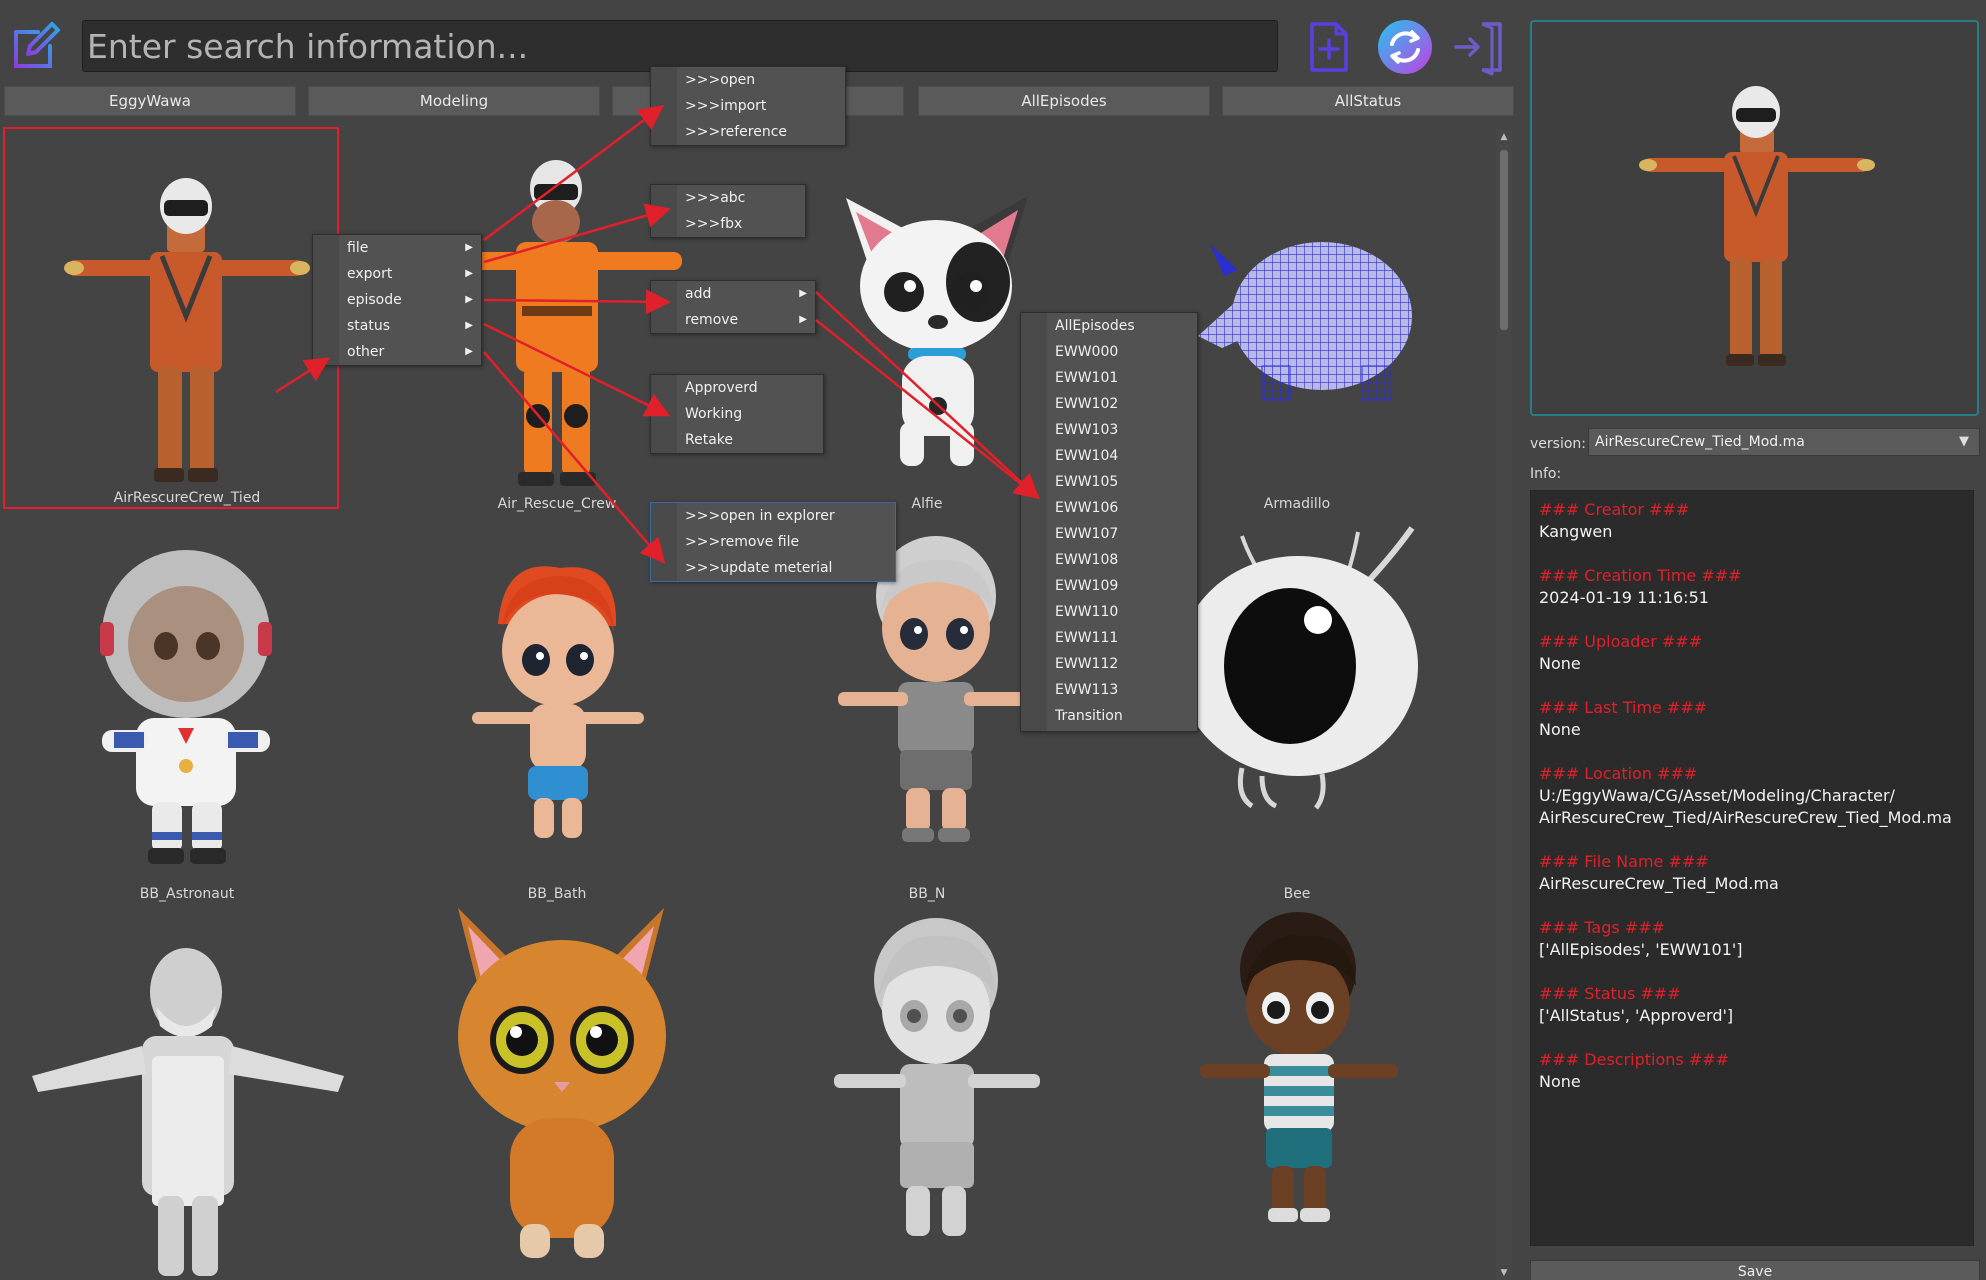  I want to click on exit-icon, so click(1481, 47).